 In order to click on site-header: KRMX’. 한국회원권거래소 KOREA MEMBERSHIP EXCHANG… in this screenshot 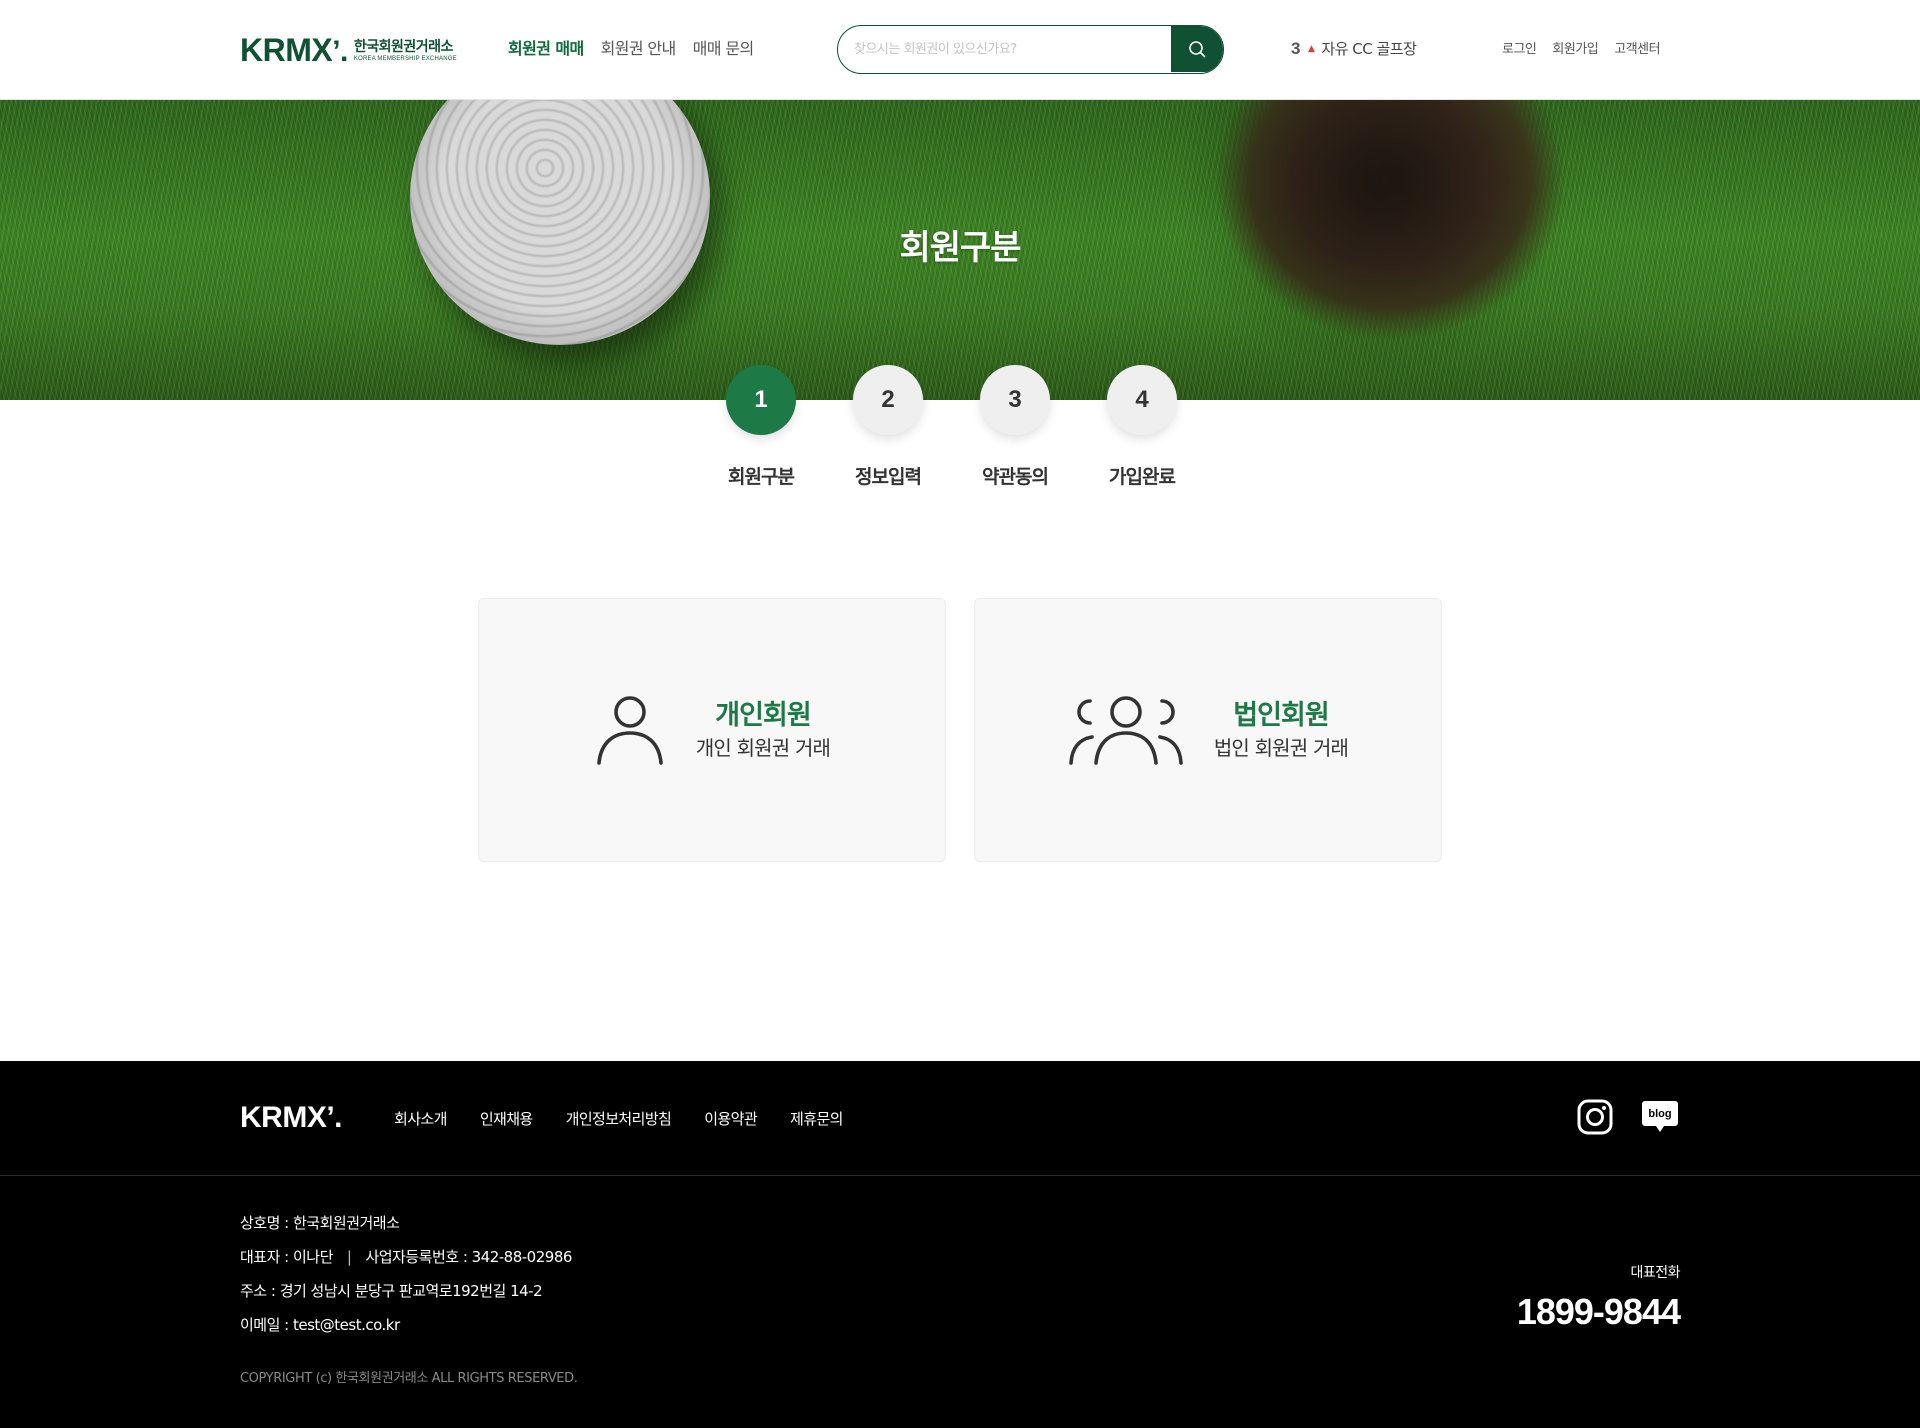, I will do `click(960, 50)`.